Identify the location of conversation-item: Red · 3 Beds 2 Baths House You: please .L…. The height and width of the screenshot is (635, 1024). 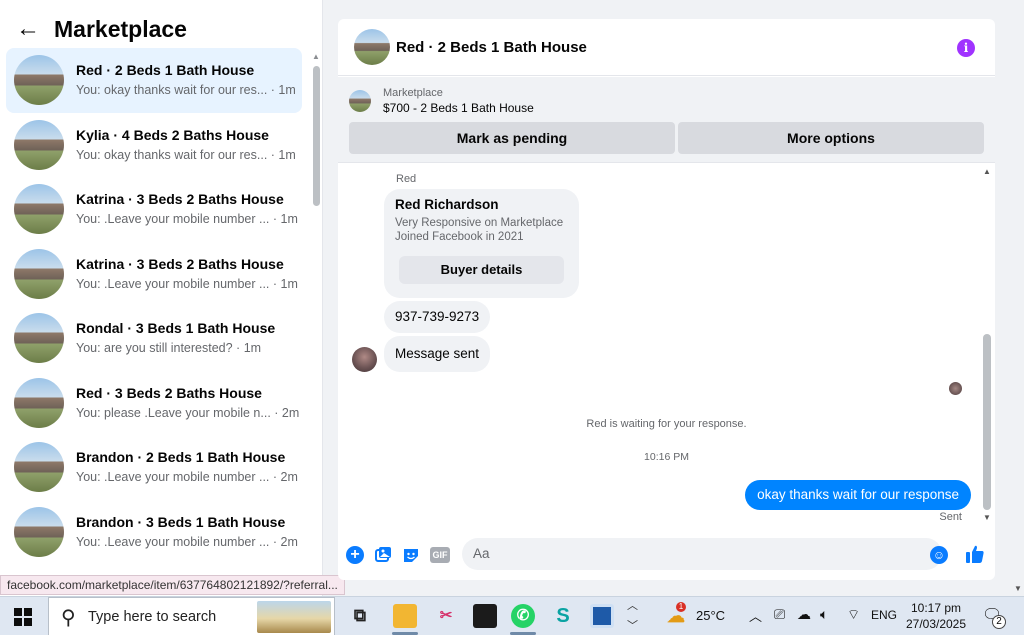
(154, 403).